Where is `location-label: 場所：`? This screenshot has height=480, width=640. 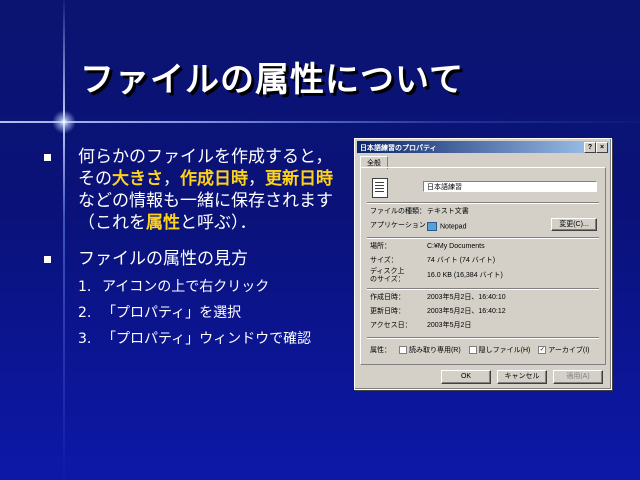
location-label: 場所： is located at coordinates (380, 246).